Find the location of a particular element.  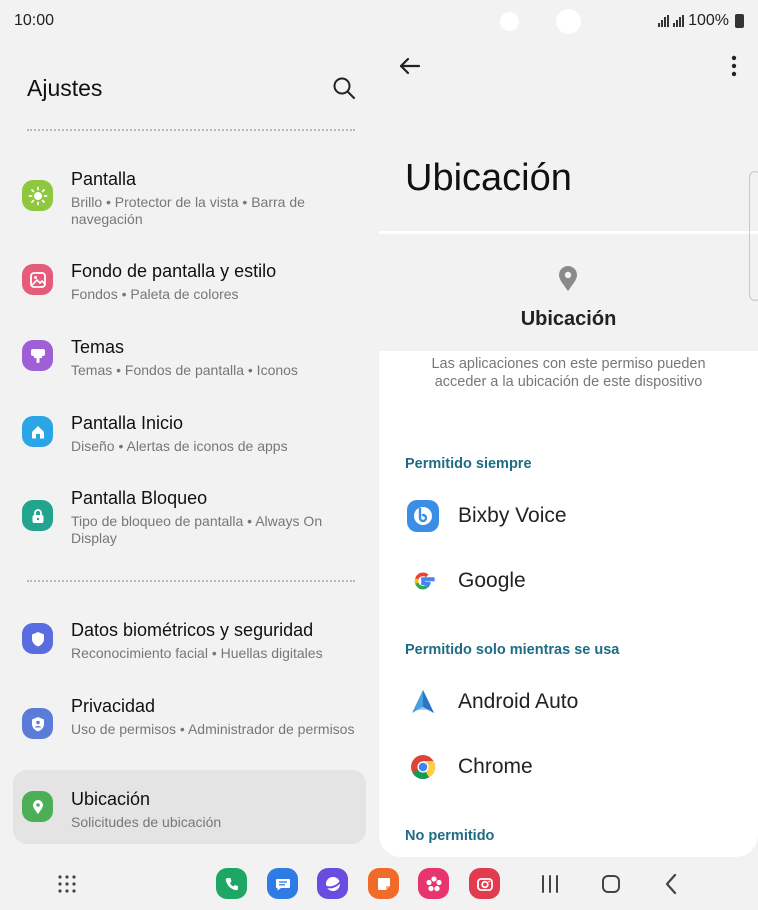

app-name: Google is located at coordinates (492, 580).